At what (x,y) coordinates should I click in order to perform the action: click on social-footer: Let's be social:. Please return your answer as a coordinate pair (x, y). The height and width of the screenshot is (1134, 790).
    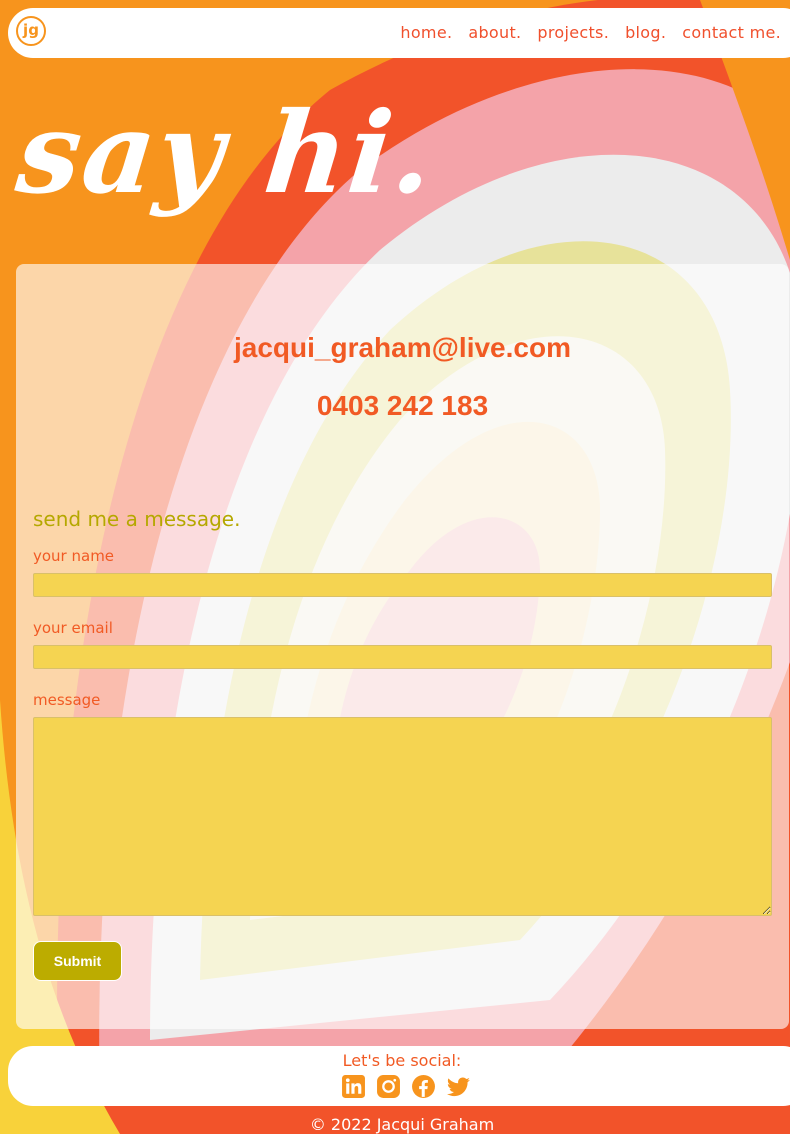
    Looking at the image, I should click on (399, 1076).